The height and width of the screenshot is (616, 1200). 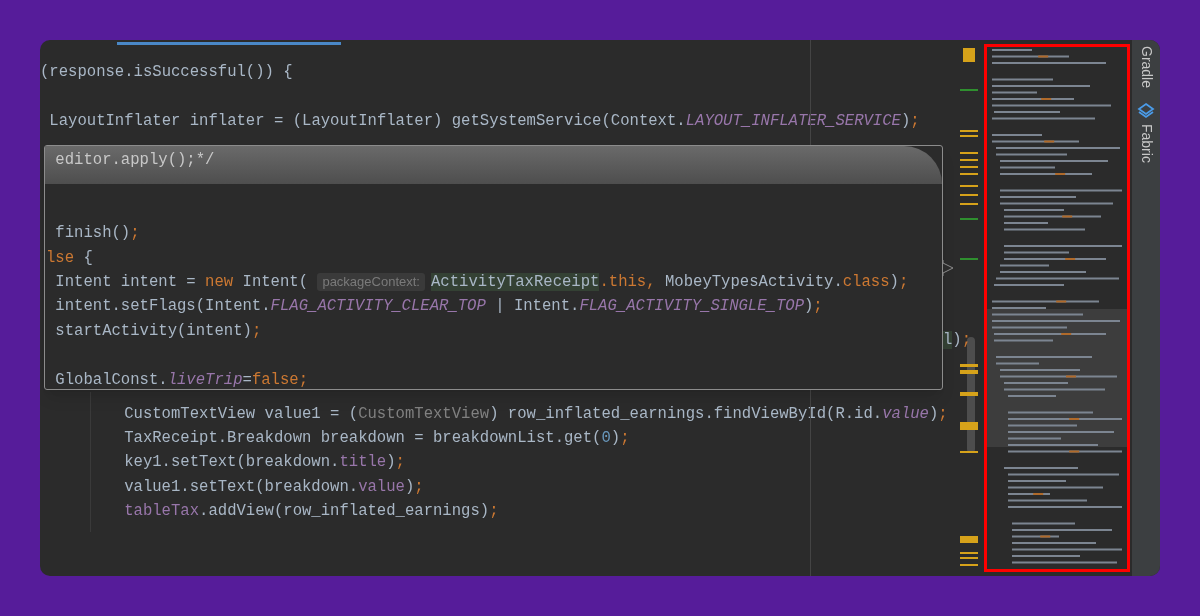 What do you see at coordinates (484, 121) in the screenshot?
I see `code-text: LayoutInflater inflater = (LayoutInflater) getSystemService(Context.LAYOUT_INFLATER_SERVICE);` at bounding box center [484, 121].